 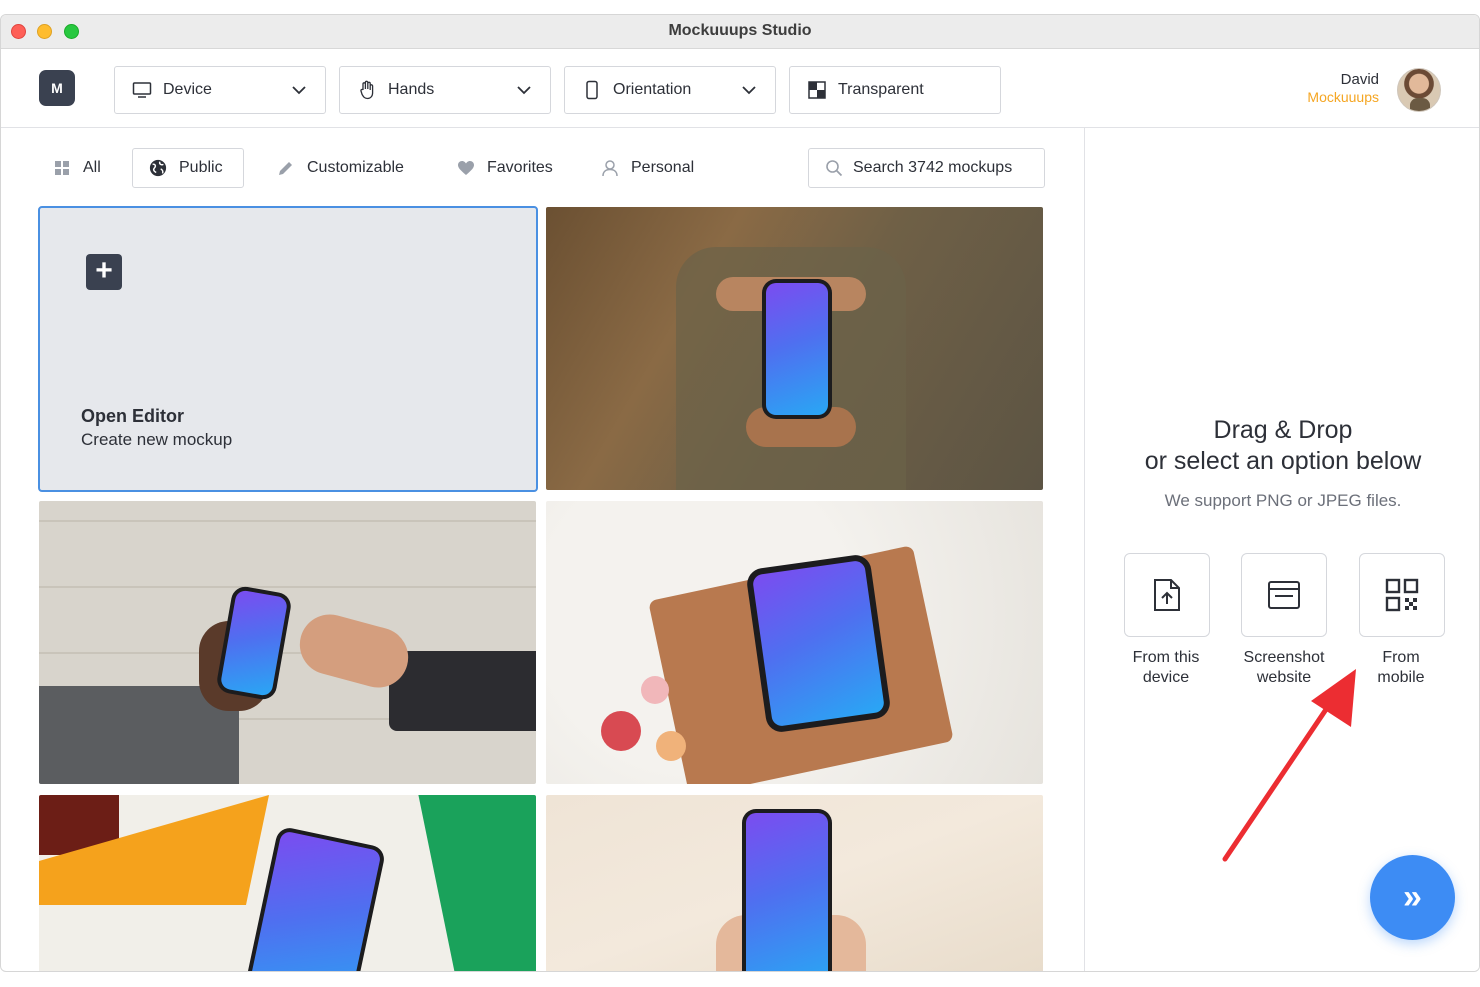 I want to click on hand-icon, so click(x=367, y=90).